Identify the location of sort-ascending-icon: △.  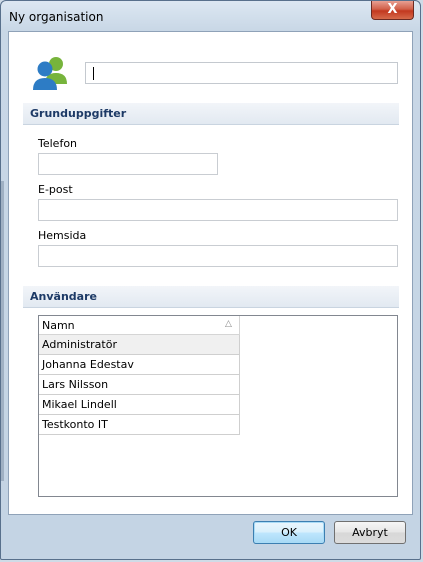
(228, 324).